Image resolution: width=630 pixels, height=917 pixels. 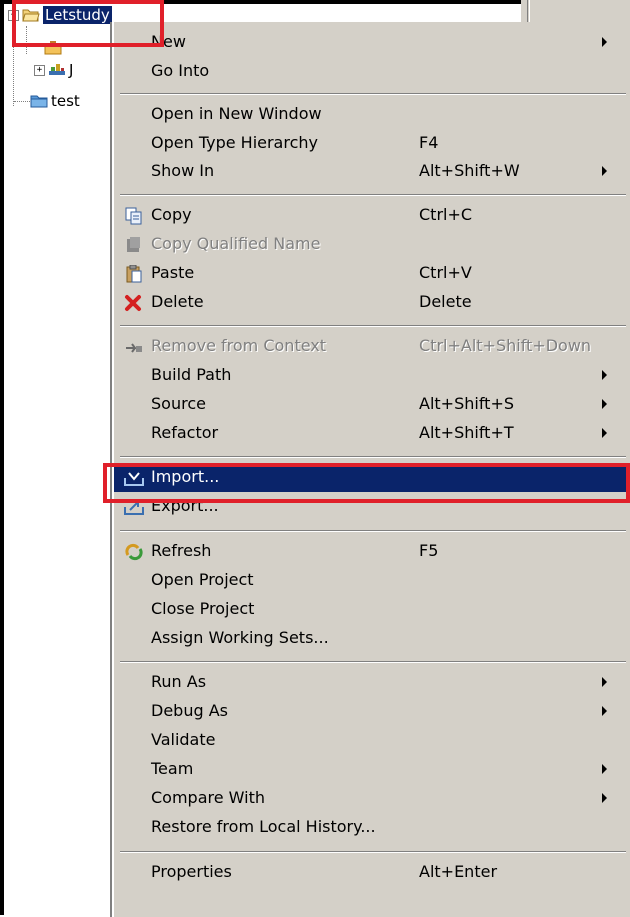 I want to click on menu-item-shortcut: F4, so click(x=429, y=142).